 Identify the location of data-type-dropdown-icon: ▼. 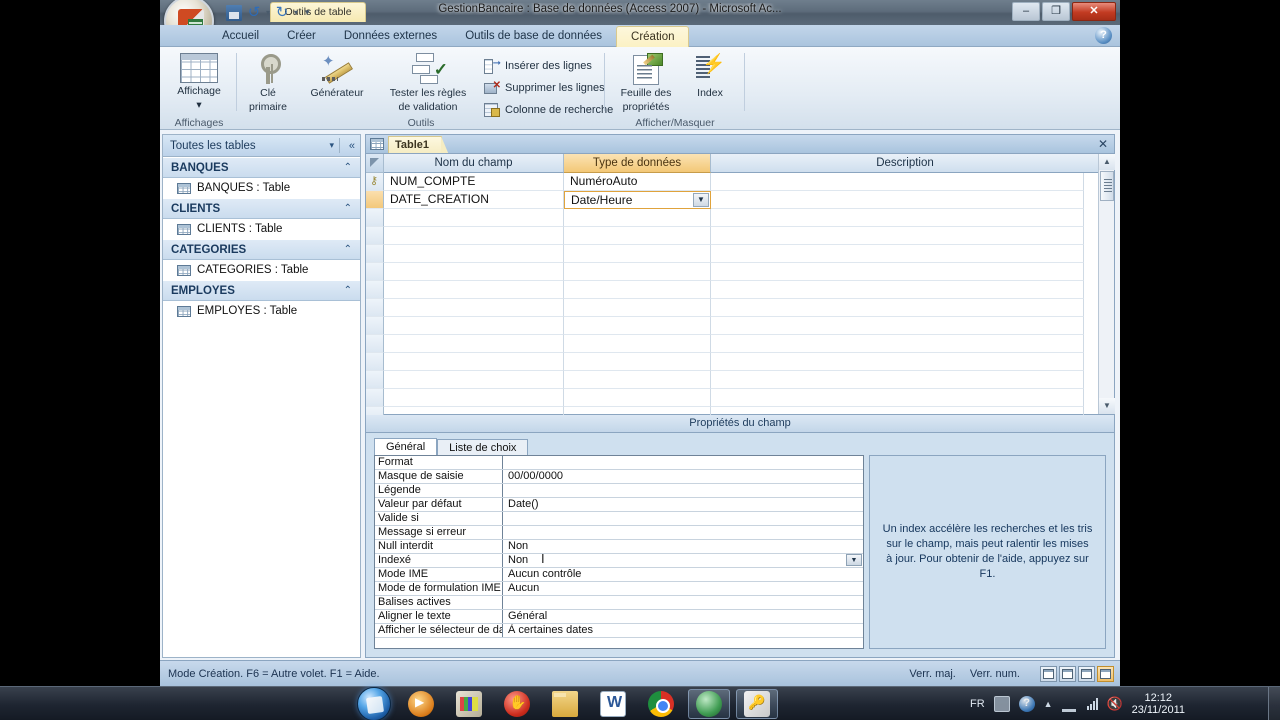
(701, 200).